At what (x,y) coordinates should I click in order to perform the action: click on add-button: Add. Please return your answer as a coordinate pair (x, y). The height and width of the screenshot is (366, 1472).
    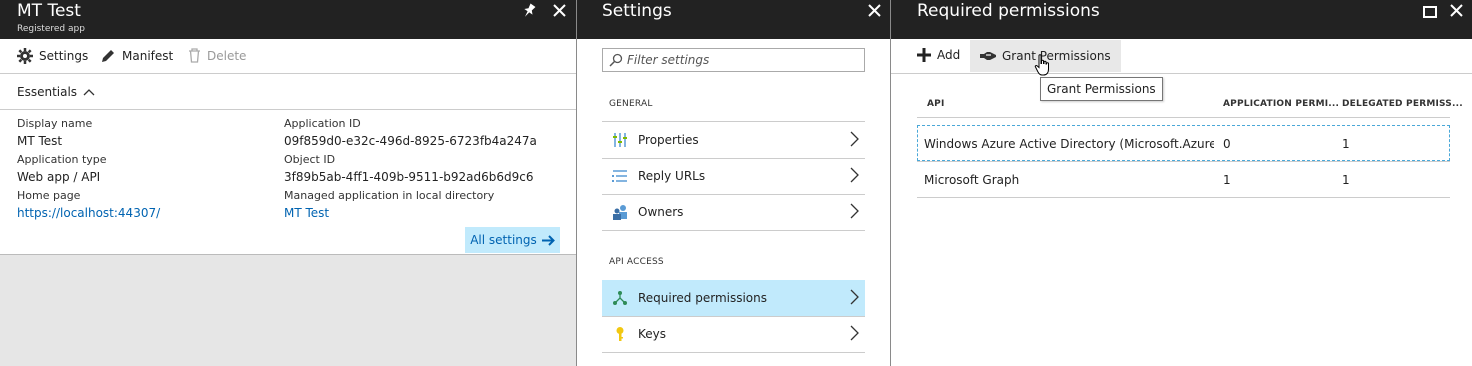
    Looking at the image, I should click on (938, 55).